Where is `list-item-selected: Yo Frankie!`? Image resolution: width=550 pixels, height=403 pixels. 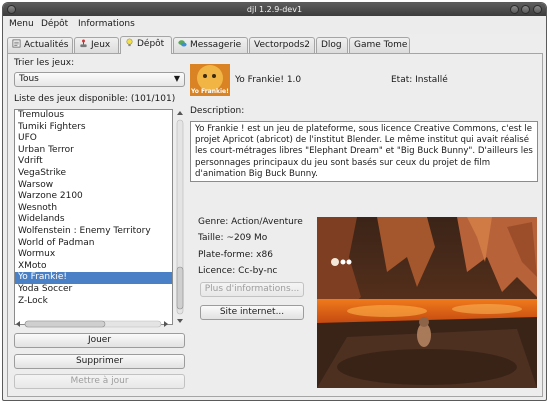
list-item-selected: Yo Frankie! is located at coordinates (93, 278).